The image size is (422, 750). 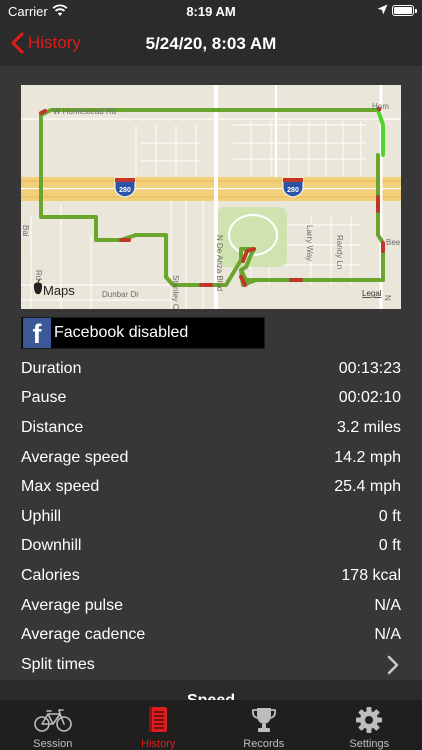 What do you see at coordinates (53, 744) in the screenshot?
I see `tab-label: Session` at bounding box center [53, 744].